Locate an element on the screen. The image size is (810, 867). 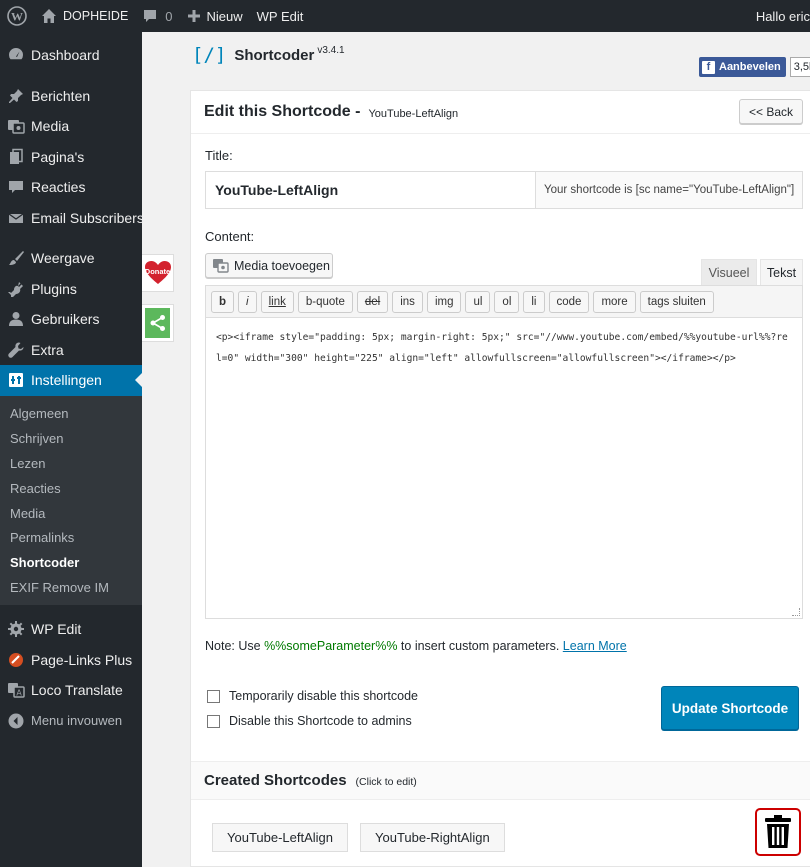
qt-italic-button: i is located at coordinates (247, 301).